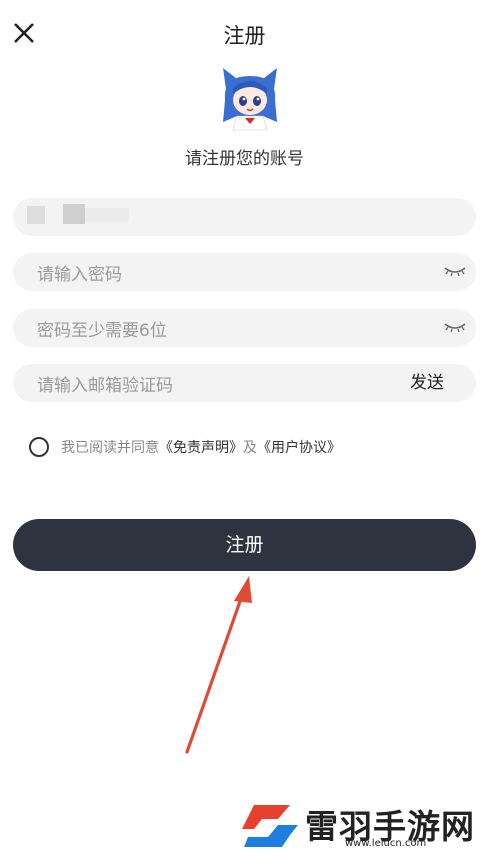 The width and height of the screenshot is (489, 857). What do you see at coordinates (250, 448) in the screenshot?
I see `agreement-connector: 及` at bounding box center [250, 448].